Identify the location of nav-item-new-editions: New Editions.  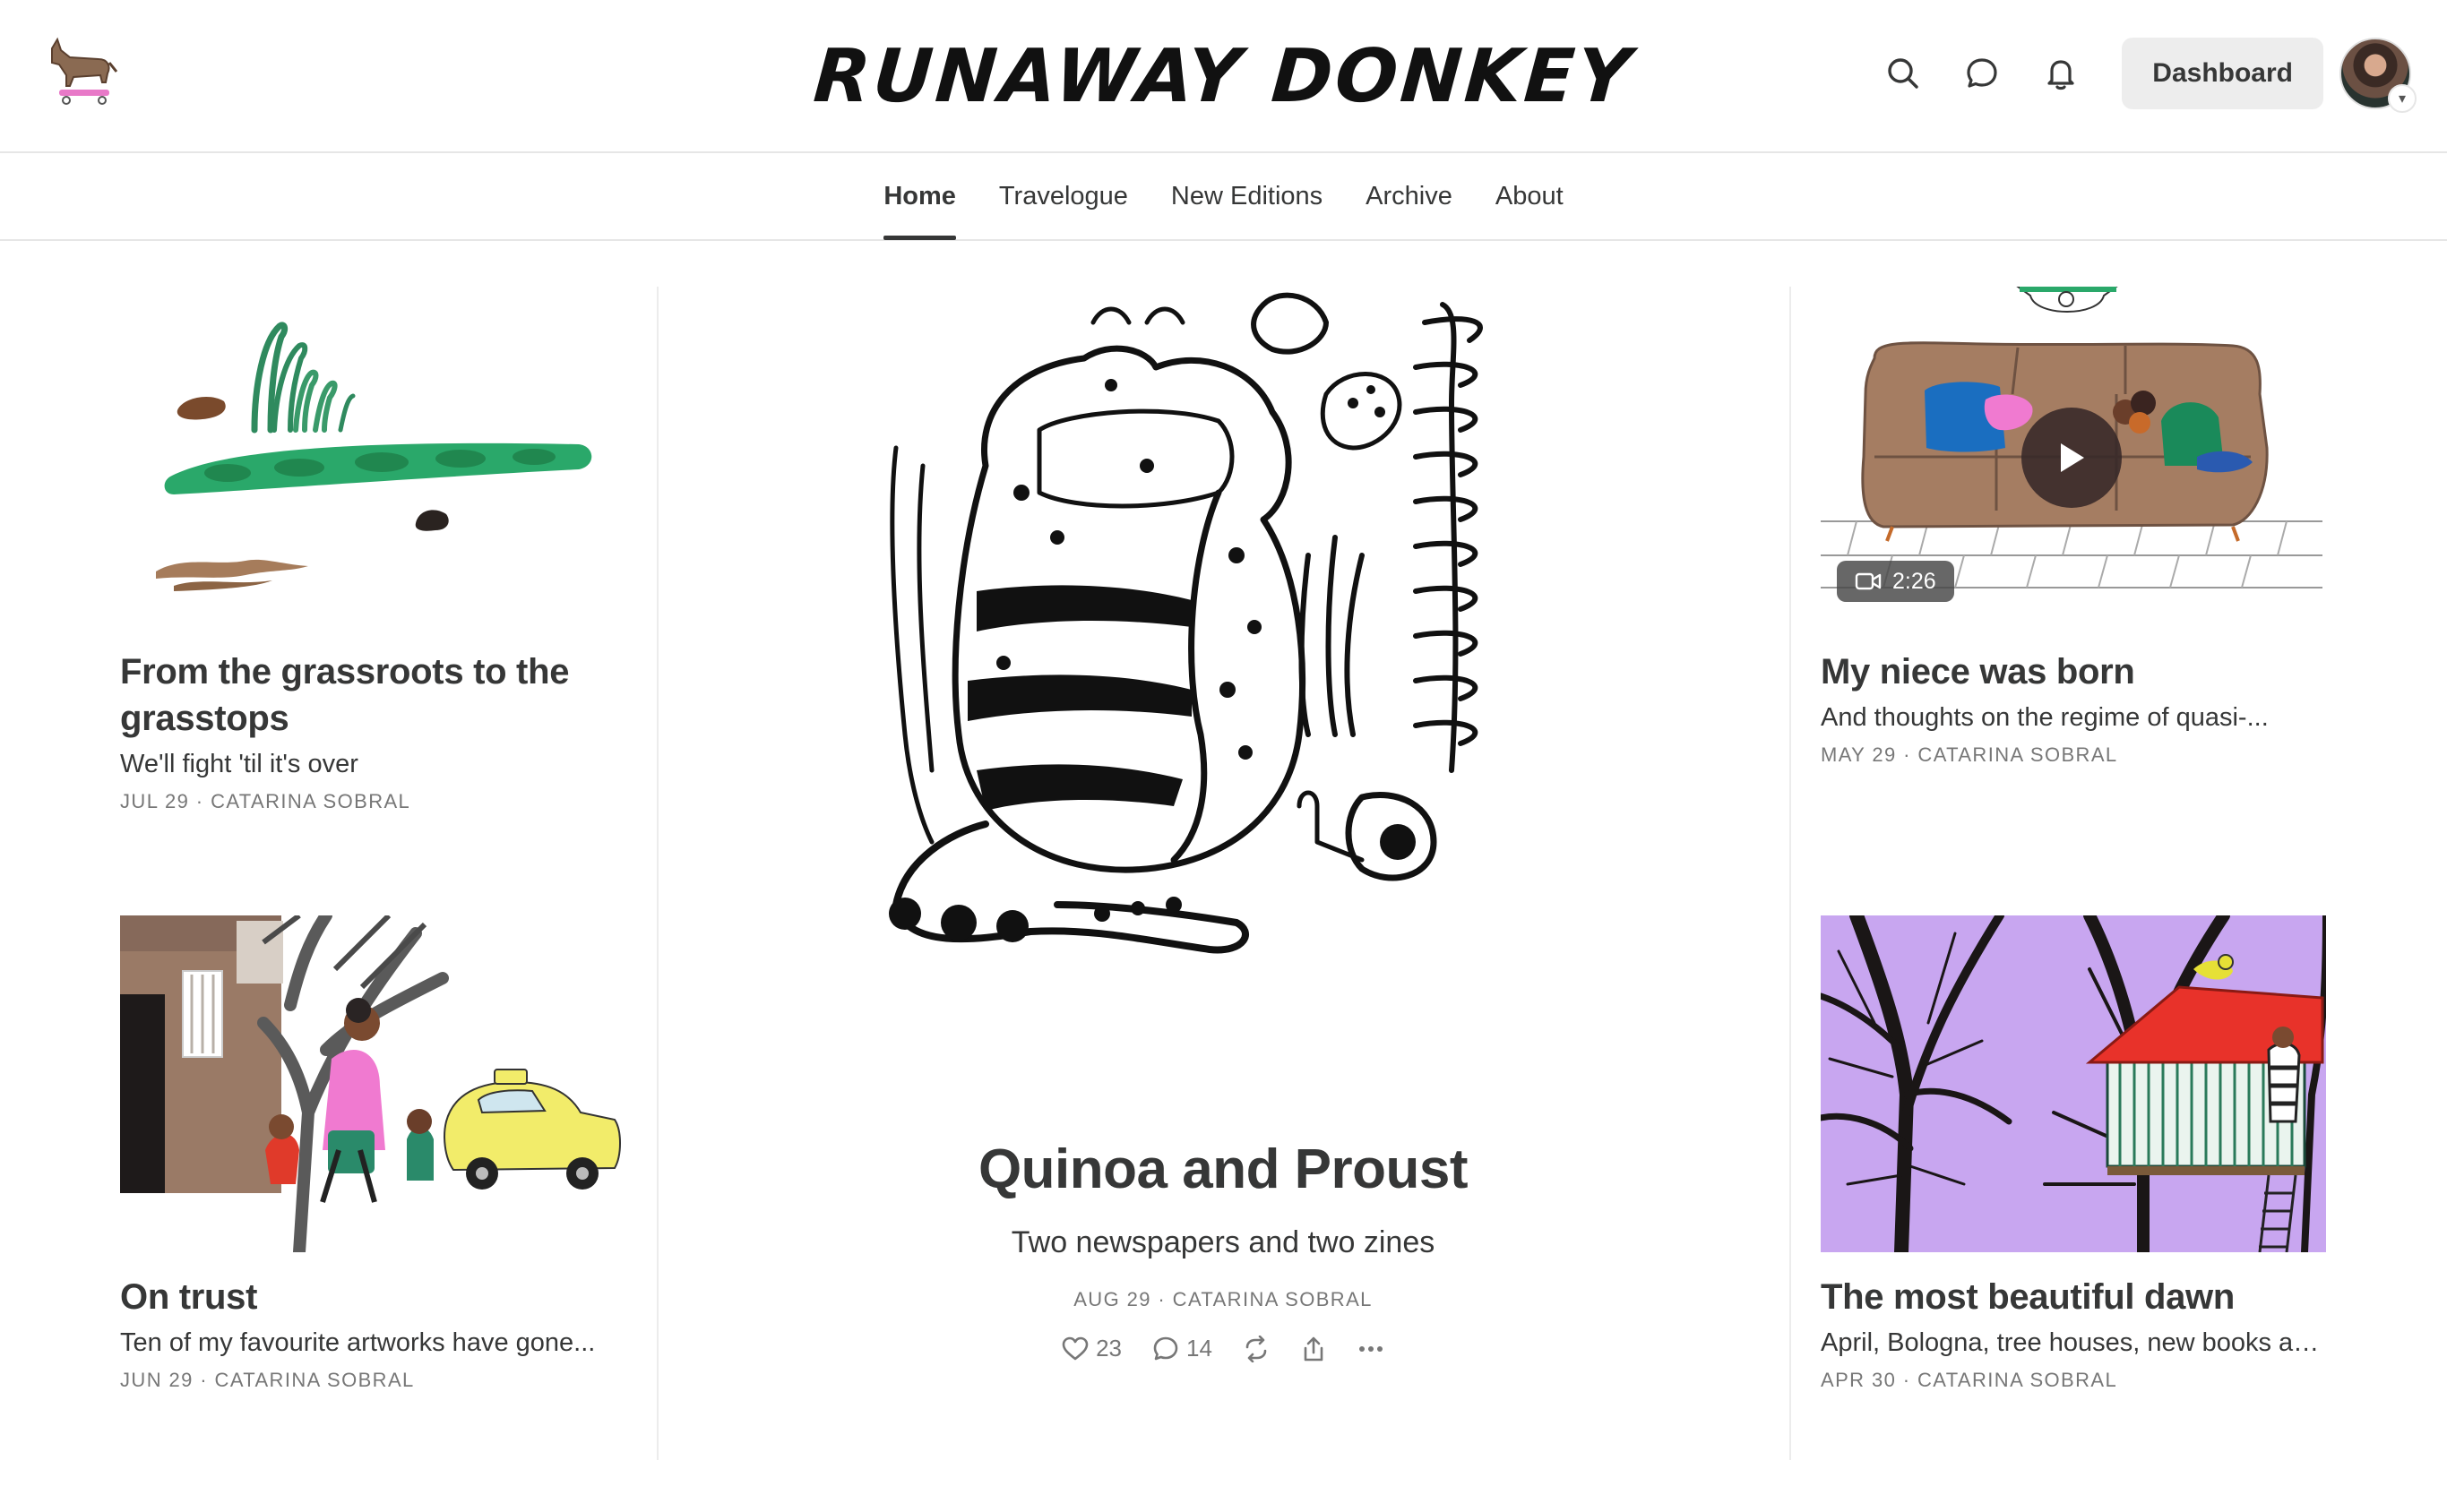
(1247, 196).